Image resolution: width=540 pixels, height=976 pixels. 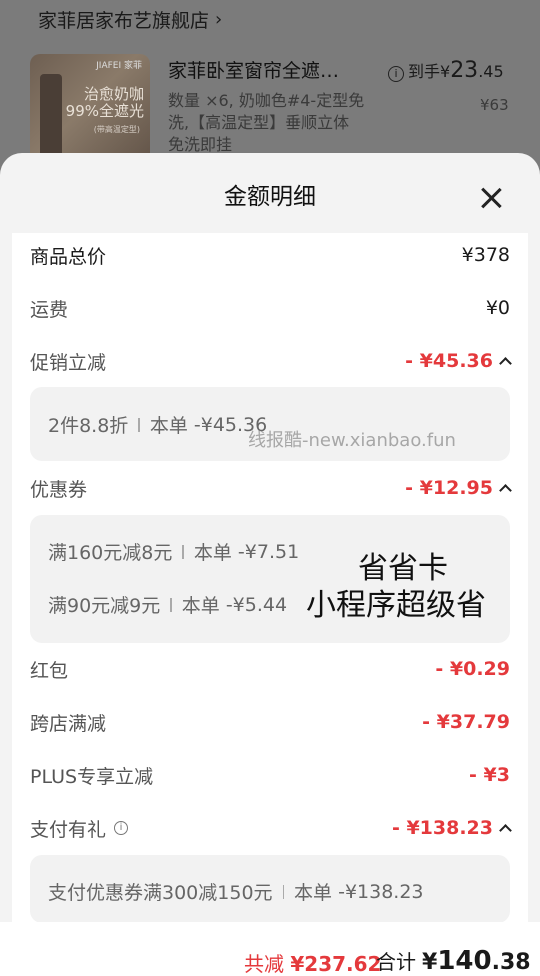 What do you see at coordinates (119, 66) in the screenshot?
I see `thumb-brand: JIAFEI 家菲` at bounding box center [119, 66].